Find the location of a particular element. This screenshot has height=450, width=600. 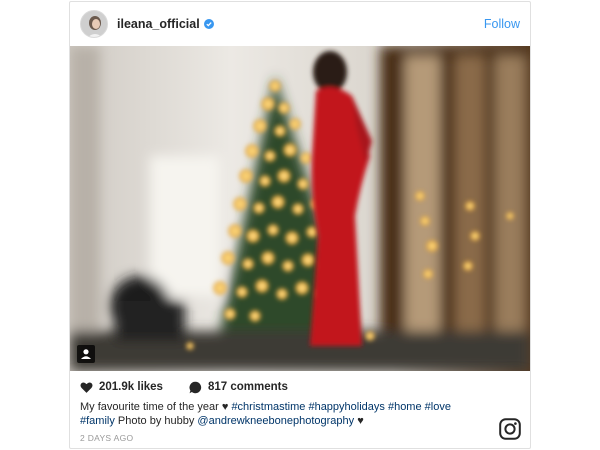

caption-heart: ♥ is located at coordinates (225, 407).